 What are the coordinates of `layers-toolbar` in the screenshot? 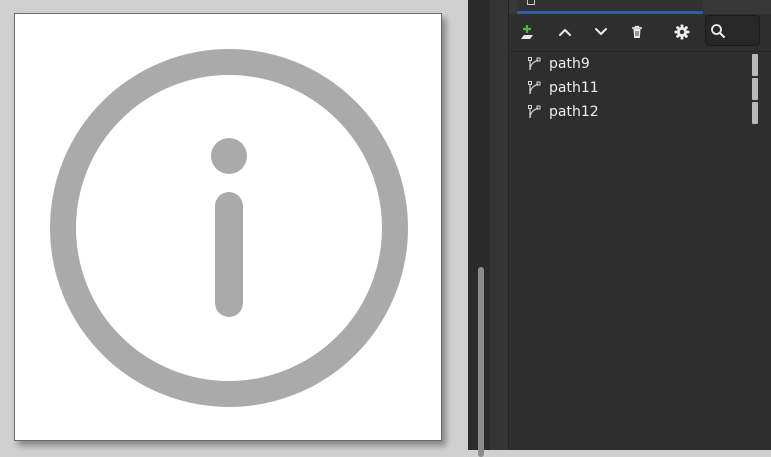 It's located at (640, 33).